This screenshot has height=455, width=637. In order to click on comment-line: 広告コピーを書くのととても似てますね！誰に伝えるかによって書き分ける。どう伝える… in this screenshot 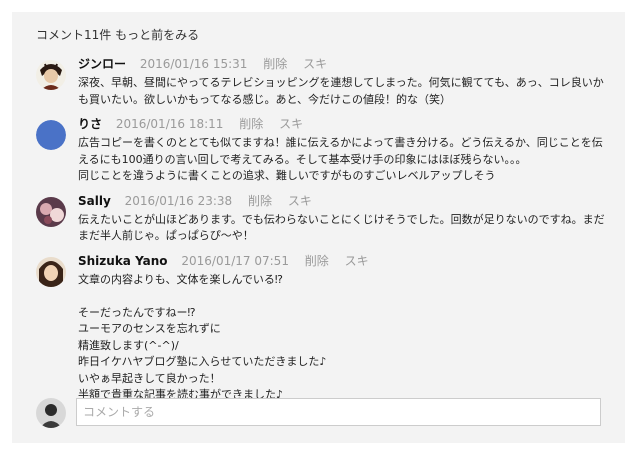, I will do `click(340, 142)`.